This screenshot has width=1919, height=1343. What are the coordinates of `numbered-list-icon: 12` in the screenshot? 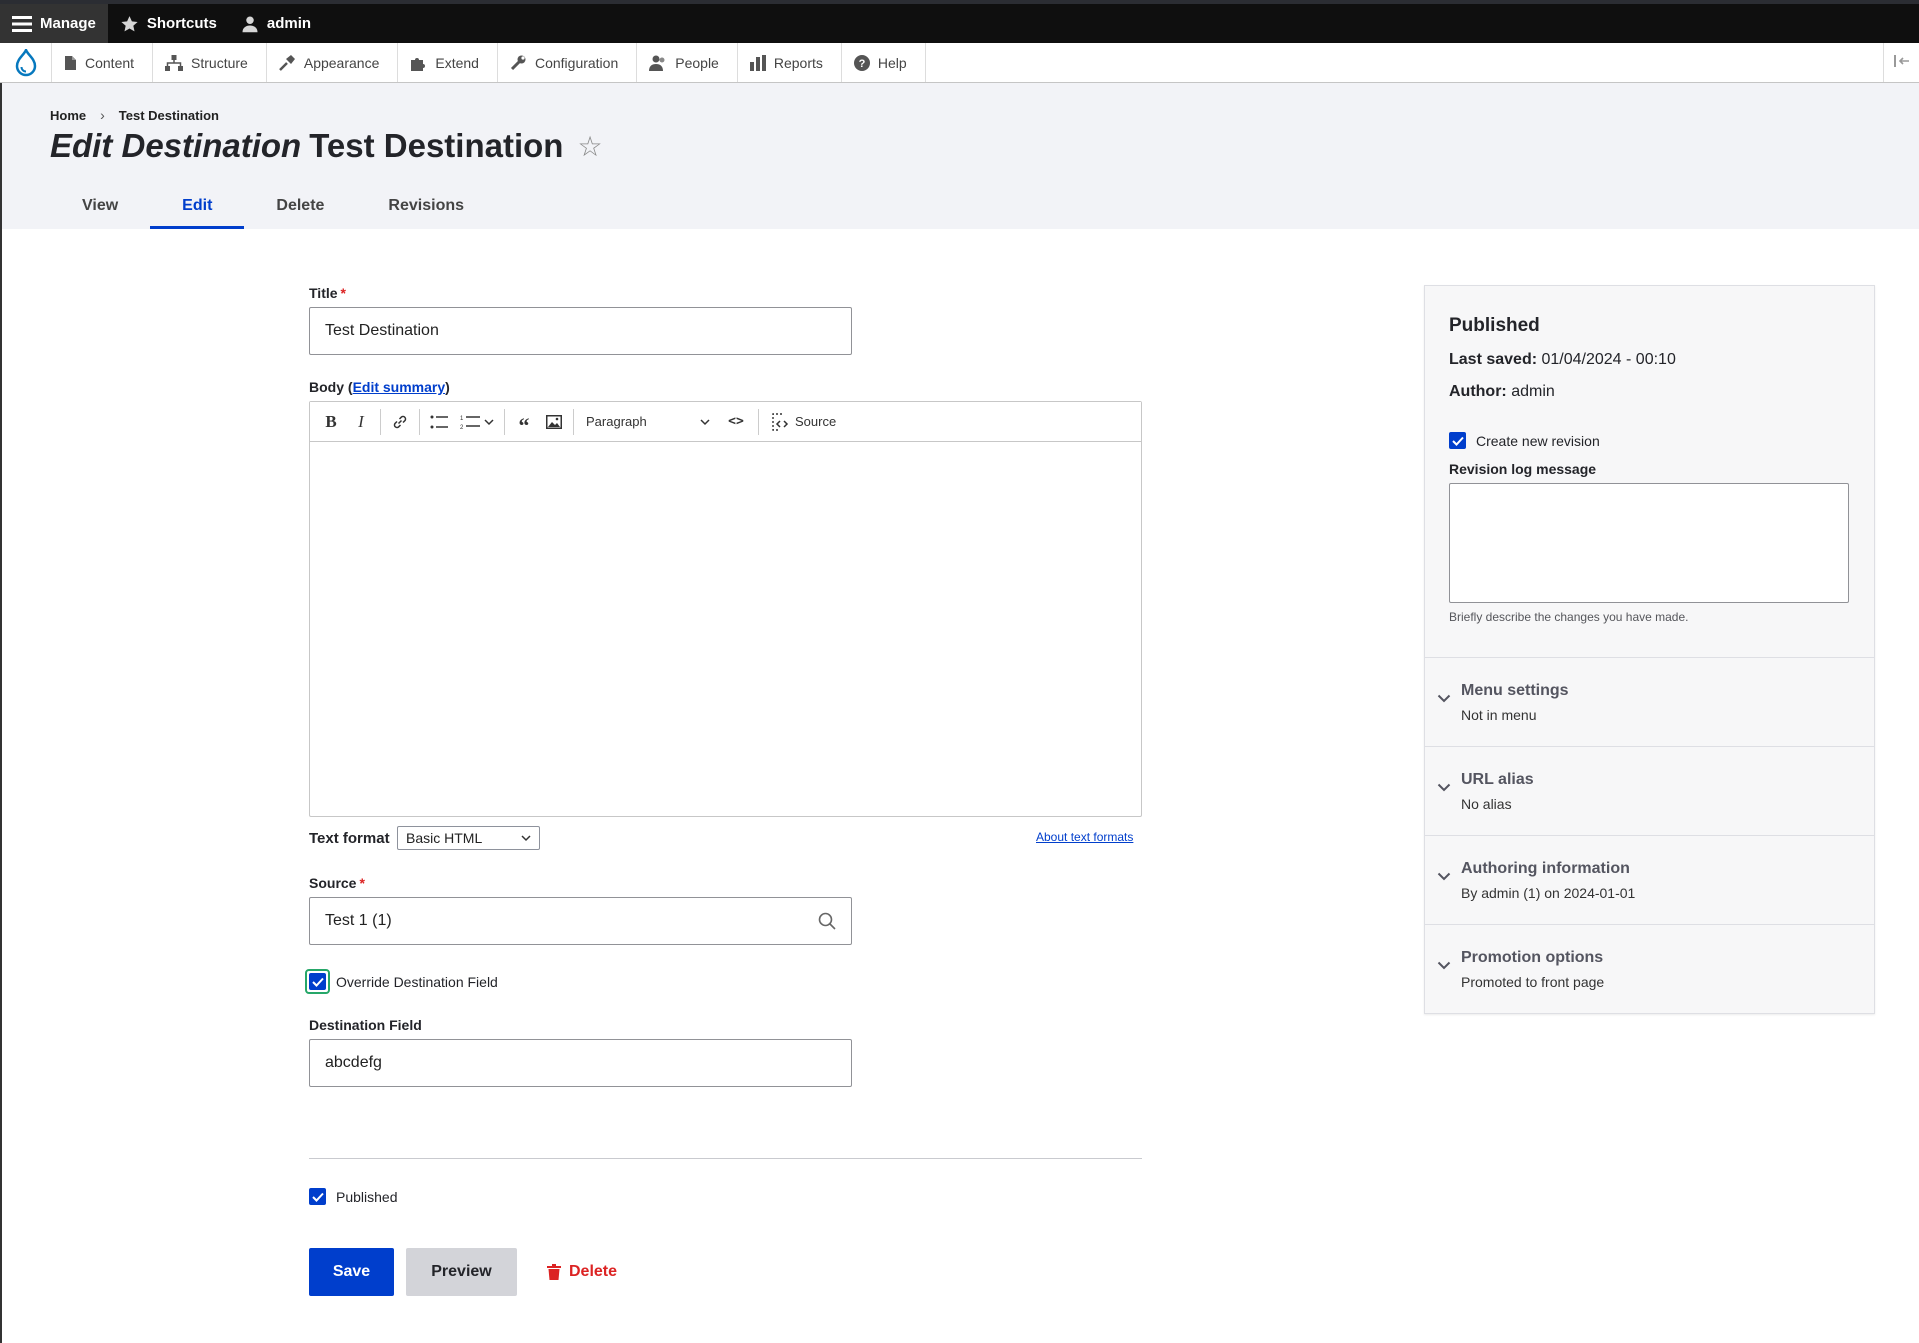 It's located at (470, 423).